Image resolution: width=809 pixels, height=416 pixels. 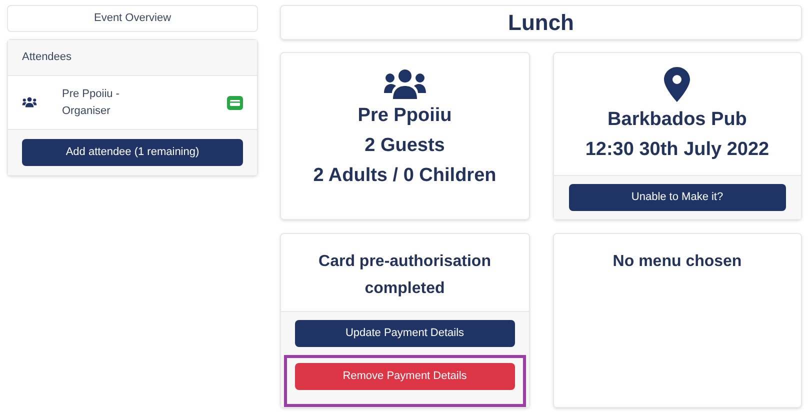 What do you see at coordinates (405, 115) in the screenshot?
I see `guest-info-text: Pre Ppoiiu` at bounding box center [405, 115].